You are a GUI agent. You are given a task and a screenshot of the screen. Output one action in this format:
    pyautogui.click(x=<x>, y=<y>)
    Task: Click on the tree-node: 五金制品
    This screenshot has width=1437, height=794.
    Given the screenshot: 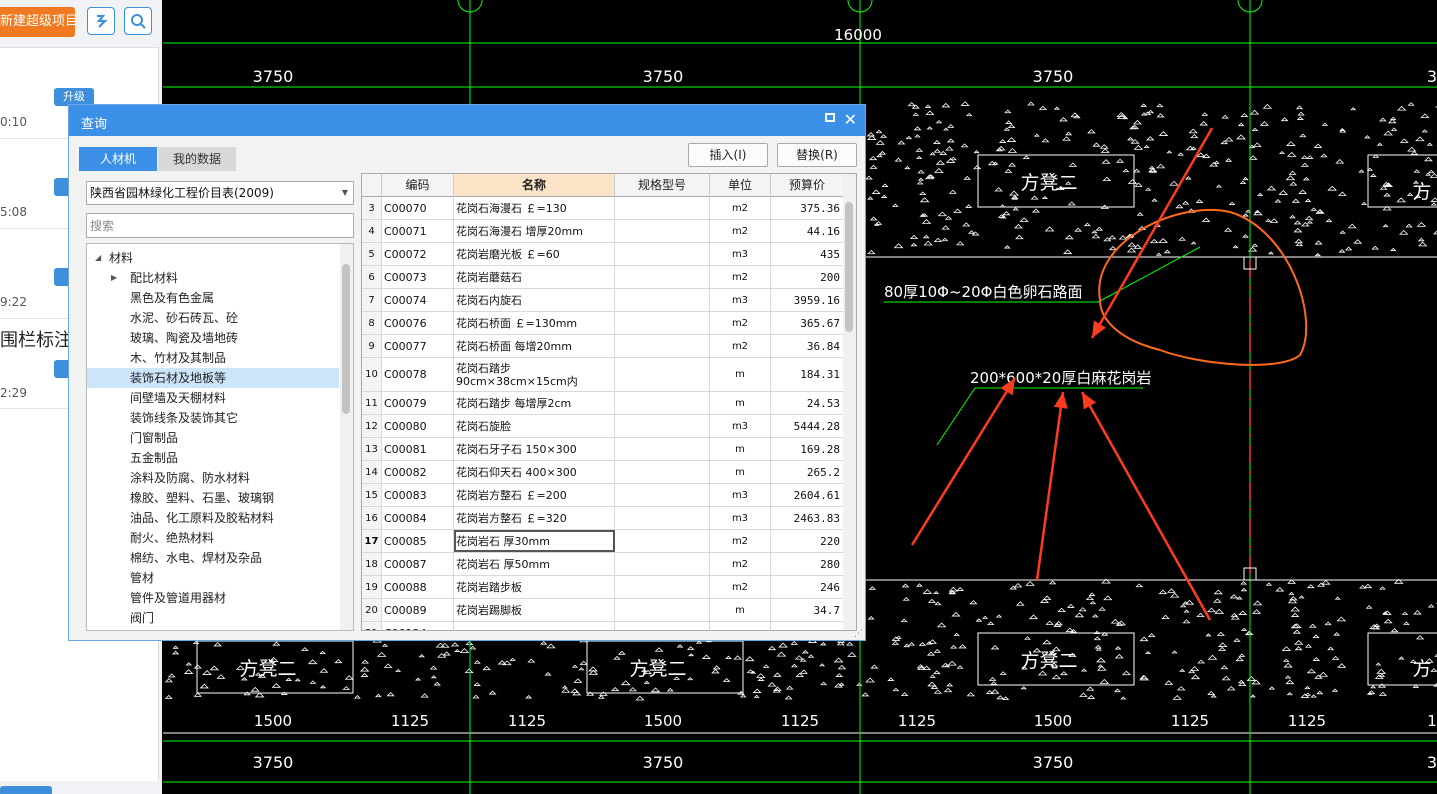 What is the action you would take?
    pyautogui.click(x=213, y=458)
    